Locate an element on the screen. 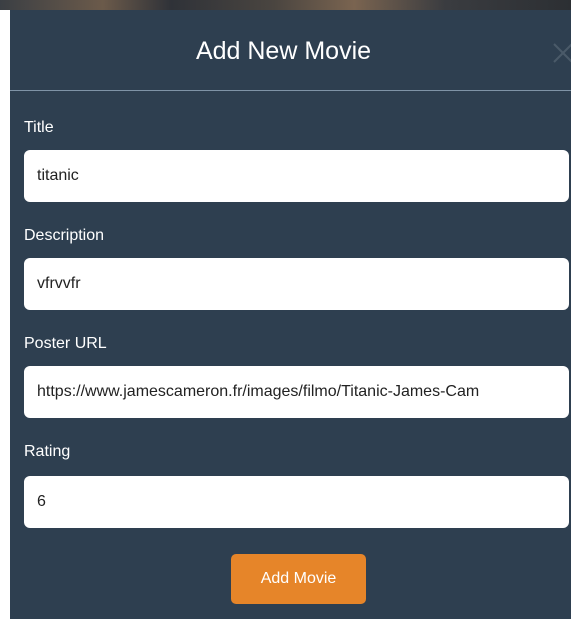 The width and height of the screenshot is (571, 619). close-button is located at coordinates (560, 53).